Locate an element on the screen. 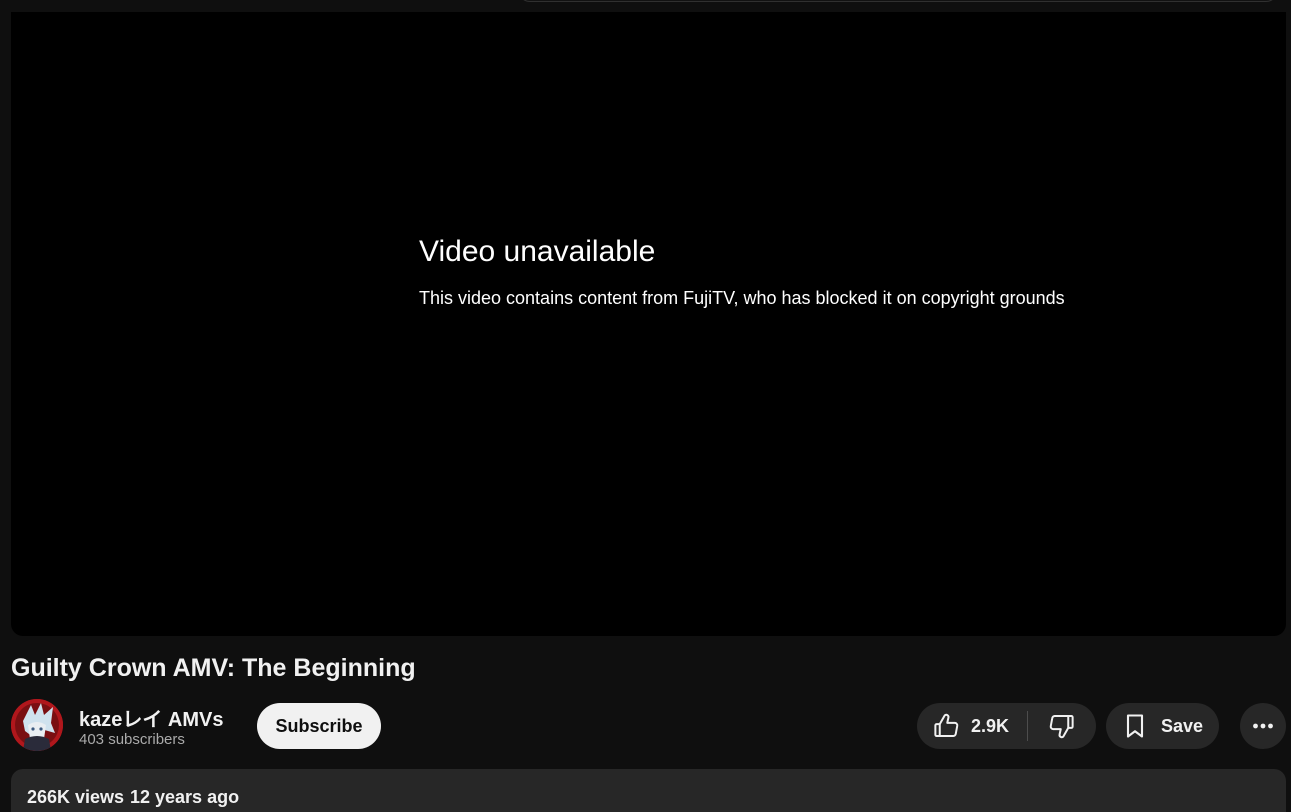  subscriber-count: 403 subscribers is located at coordinates (132, 739).